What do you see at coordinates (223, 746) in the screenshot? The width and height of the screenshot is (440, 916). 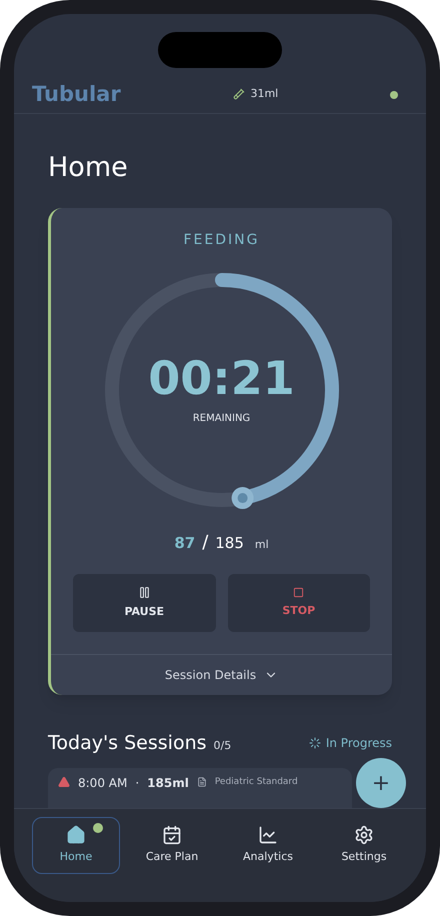 I see `sessions-count: 0/5` at bounding box center [223, 746].